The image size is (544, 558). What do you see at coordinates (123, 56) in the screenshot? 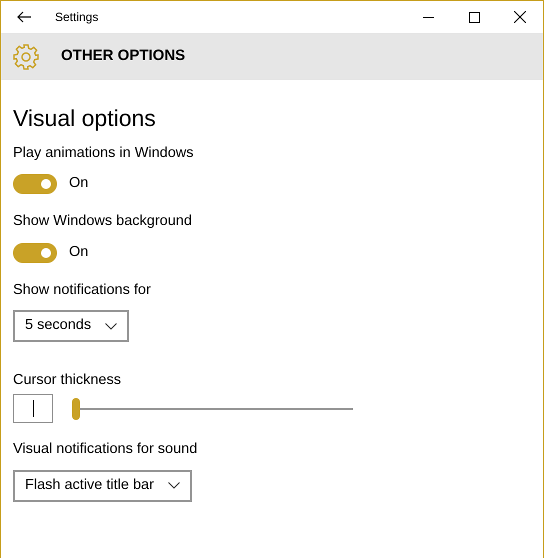
I see `page-title: OTHER OPTIONS` at bounding box center [123, 56].